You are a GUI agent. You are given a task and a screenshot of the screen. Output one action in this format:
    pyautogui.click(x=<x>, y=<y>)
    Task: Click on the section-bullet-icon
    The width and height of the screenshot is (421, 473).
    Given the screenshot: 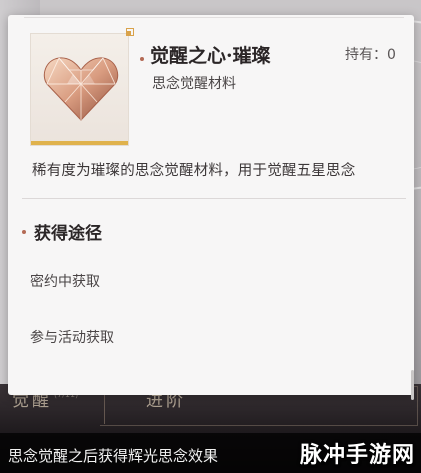 What is the action you would take?
    pyautogui.click(x=24, y=232)
    